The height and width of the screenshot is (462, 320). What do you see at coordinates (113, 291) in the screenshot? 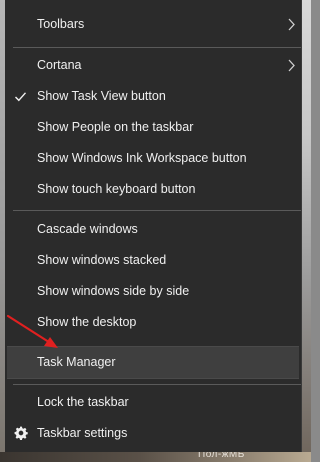
I see `menu-item-label: Show windows side by side` at bounding box center [113, 291].